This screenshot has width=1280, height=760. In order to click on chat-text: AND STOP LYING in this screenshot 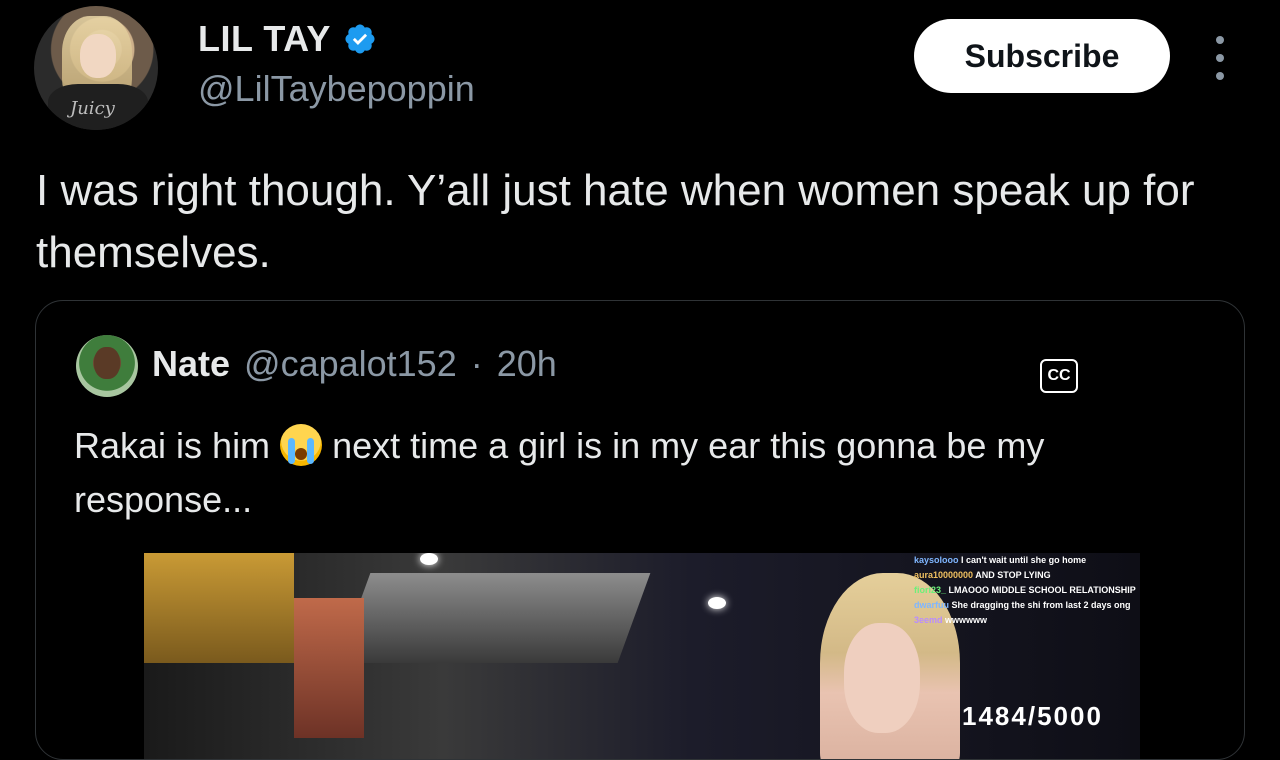, I will do `click(1013, 575)`.